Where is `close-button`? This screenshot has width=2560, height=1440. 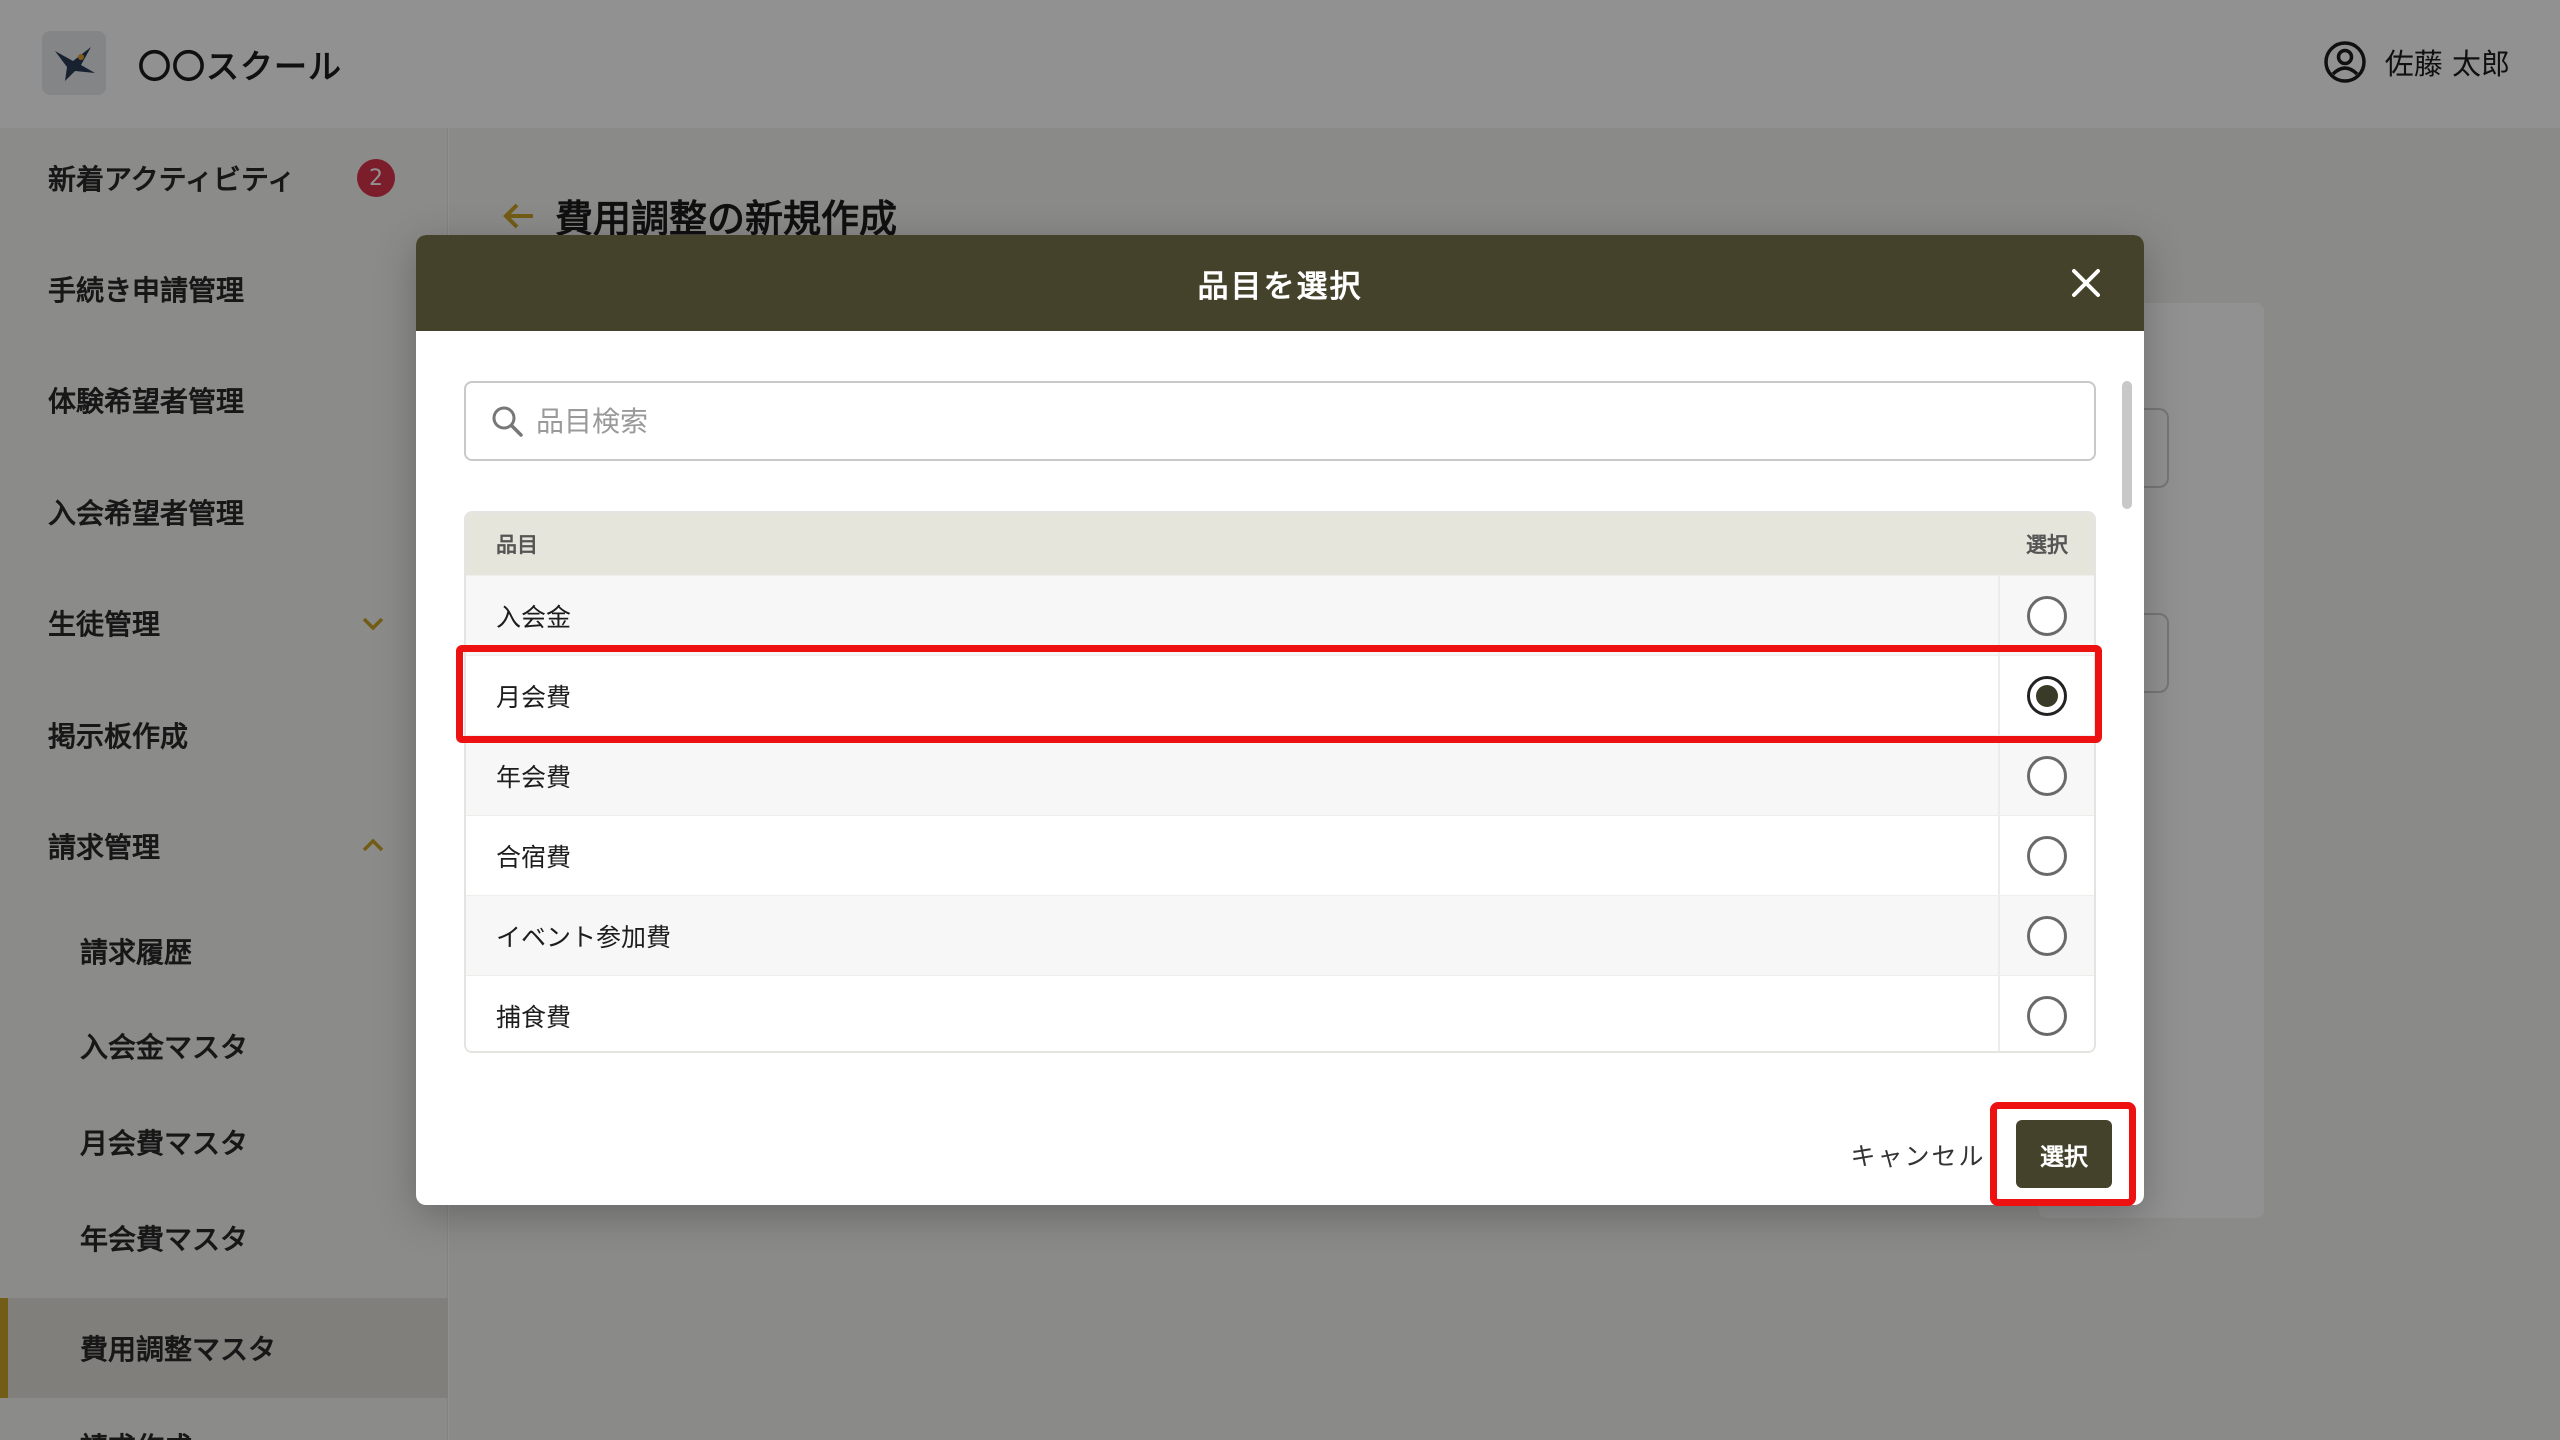 close-button is located at coordinates (2086, 283).